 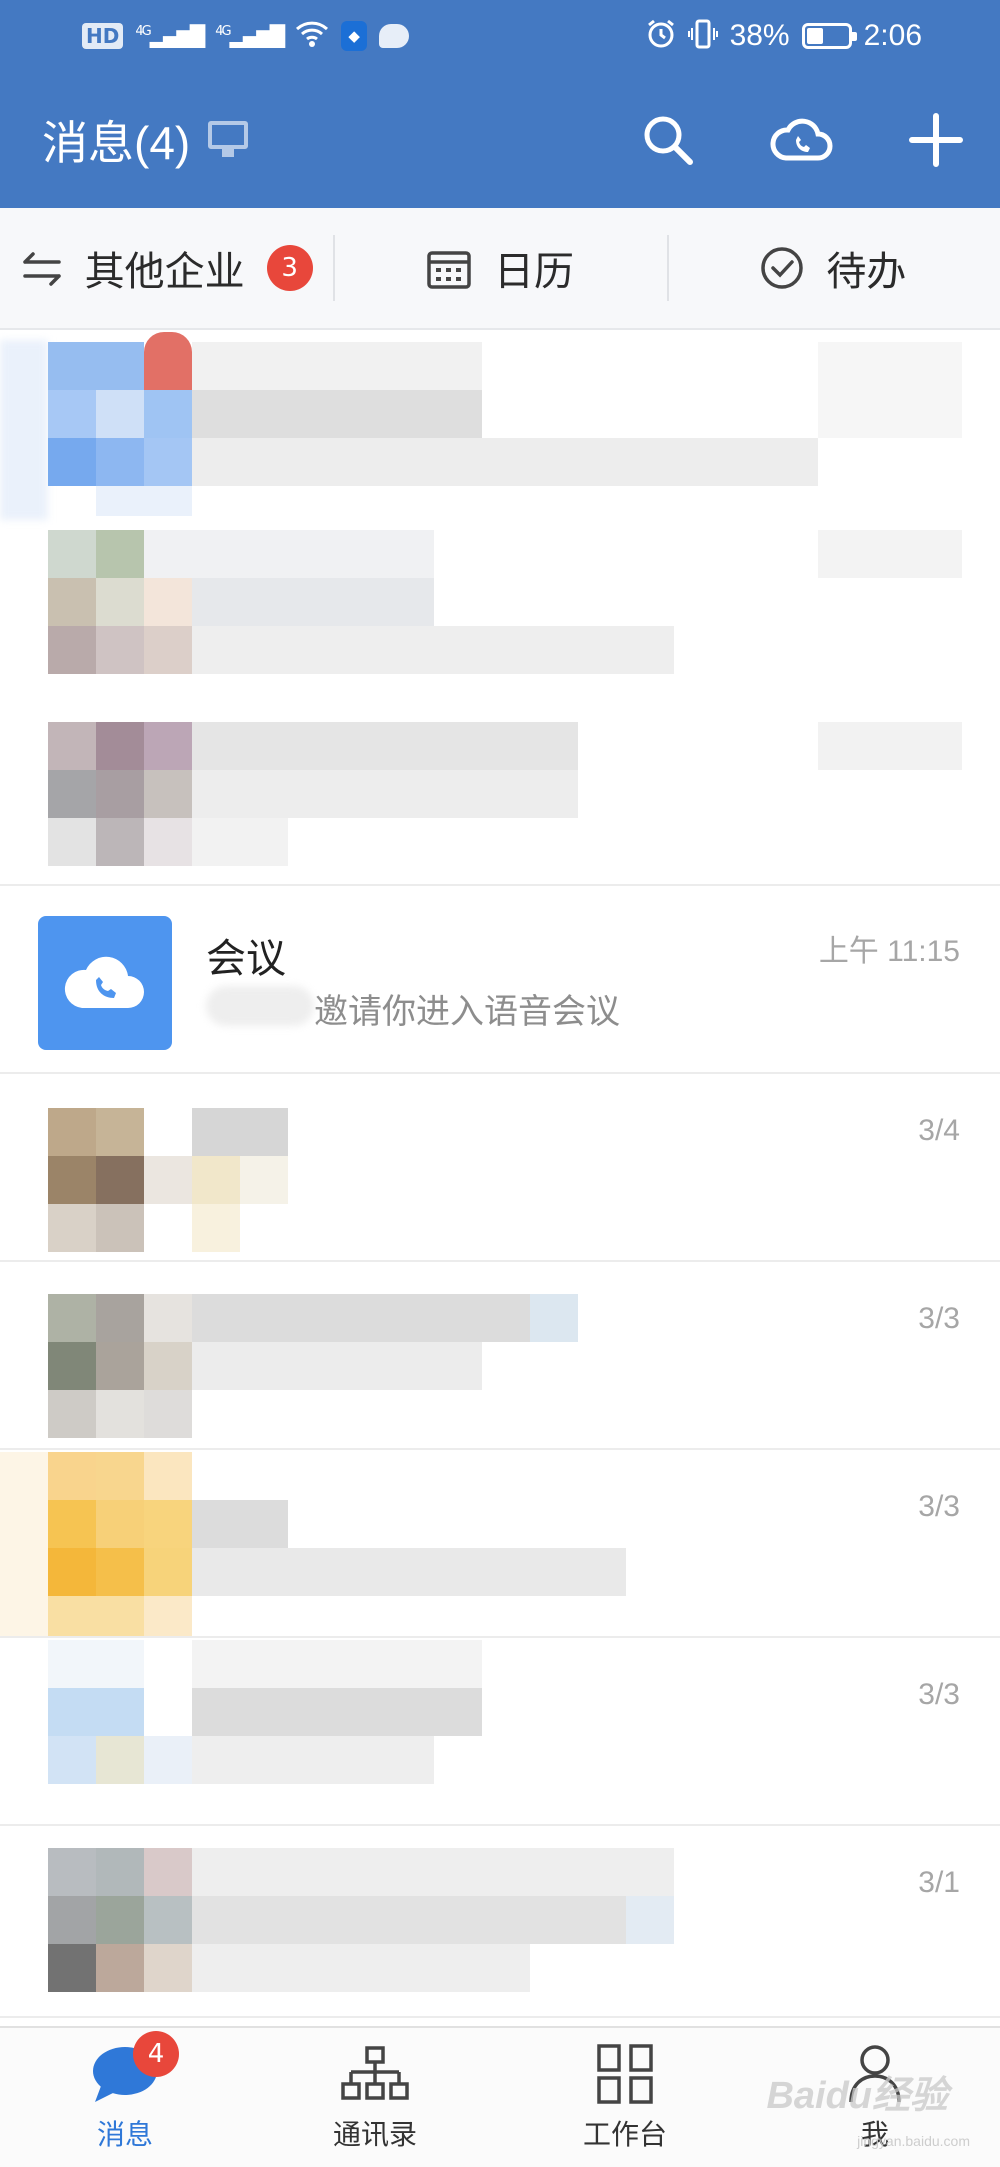 What do you see at coordinates (702, 36) in the screenshot?
I see `vibrate-icon` at bounding box center [702, 36].